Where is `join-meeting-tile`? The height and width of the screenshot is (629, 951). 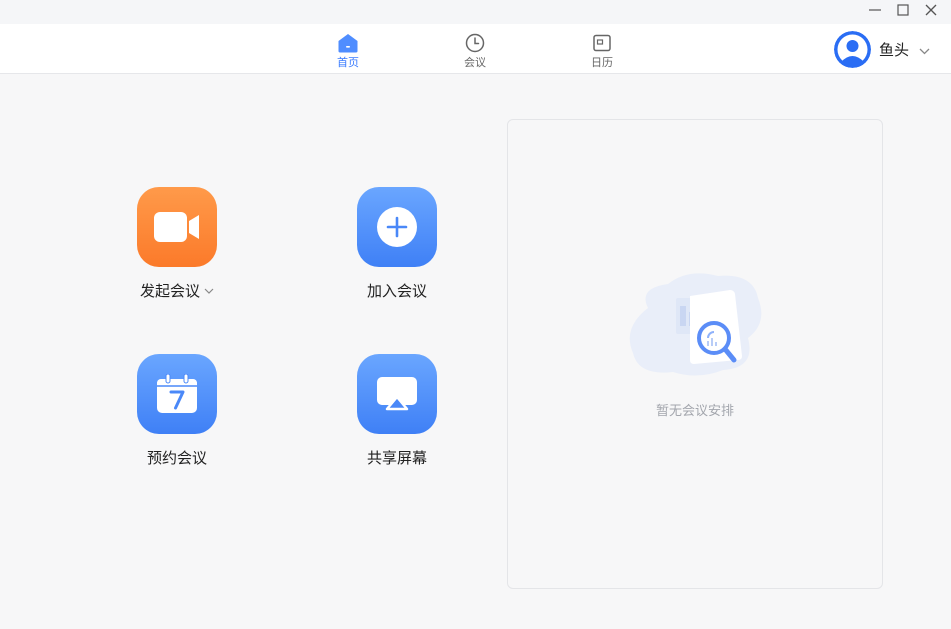 join-meeting-tile is located at coordinates (397, 227).